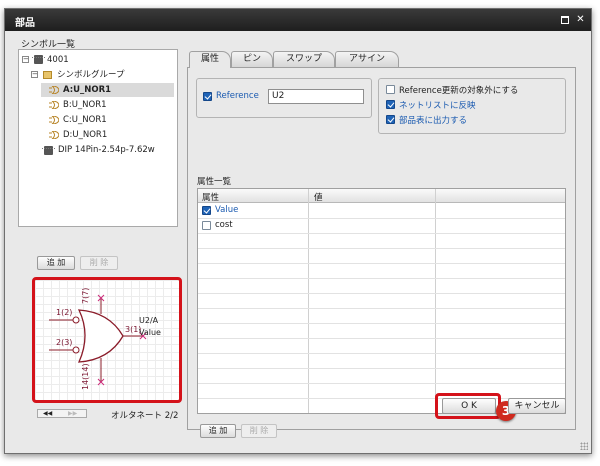 Image resolution: width=600 pixels, height=466 pixels. Describe the element at coordinates (580, 19) in the screenshot. I see `close-icon: ✕` at that location.